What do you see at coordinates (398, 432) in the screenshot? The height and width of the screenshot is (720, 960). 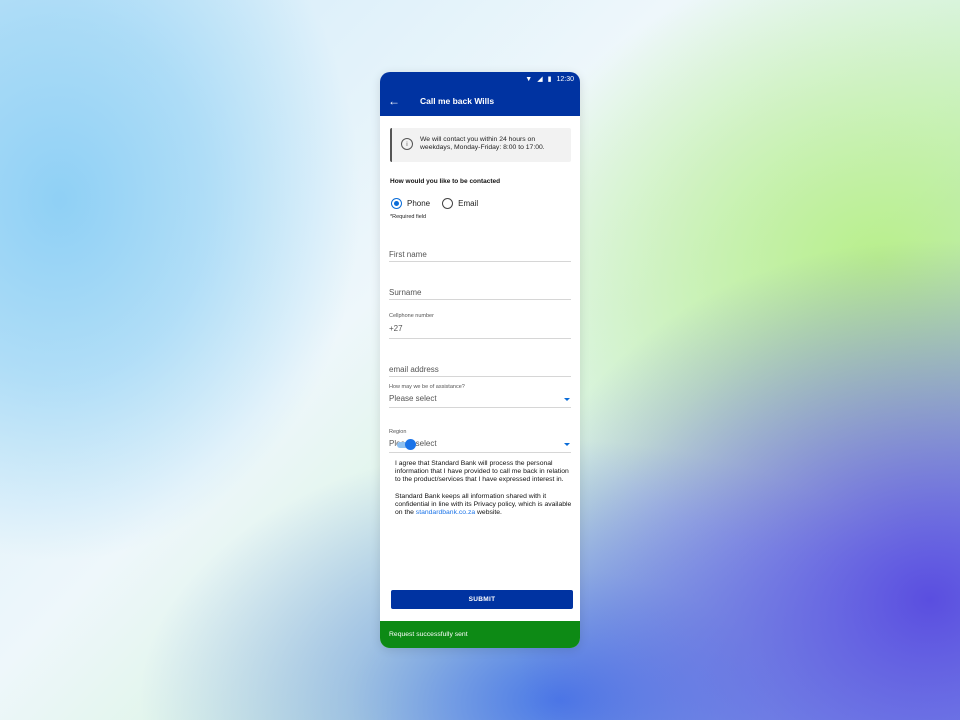 I see `region-label: Region` at bounding box center [398, 432].